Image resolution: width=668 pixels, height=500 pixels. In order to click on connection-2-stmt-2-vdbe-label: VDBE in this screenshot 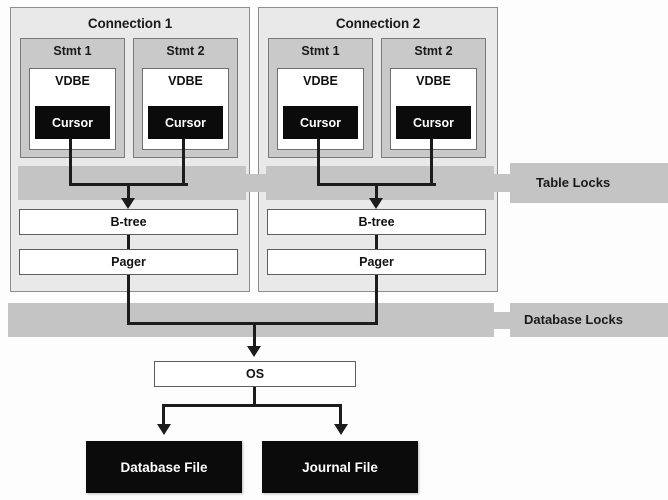, I will do `click(433, 81)`.